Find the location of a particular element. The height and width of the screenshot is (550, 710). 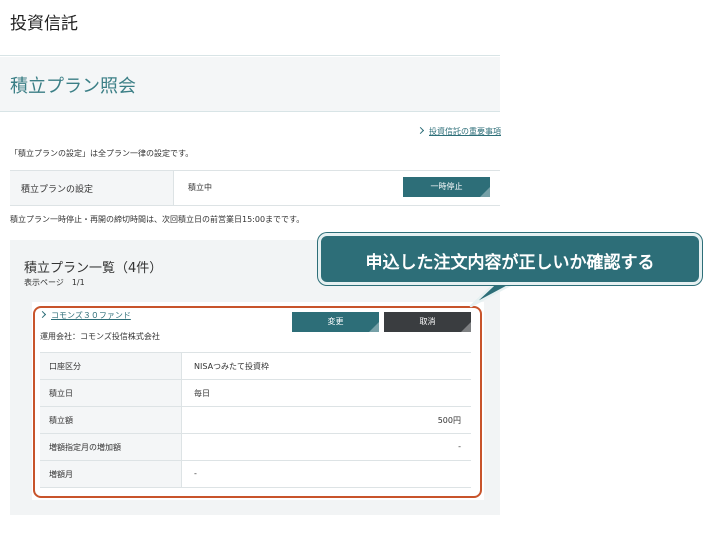

page-header: 投資信託 is located at coordinates (355, 20).